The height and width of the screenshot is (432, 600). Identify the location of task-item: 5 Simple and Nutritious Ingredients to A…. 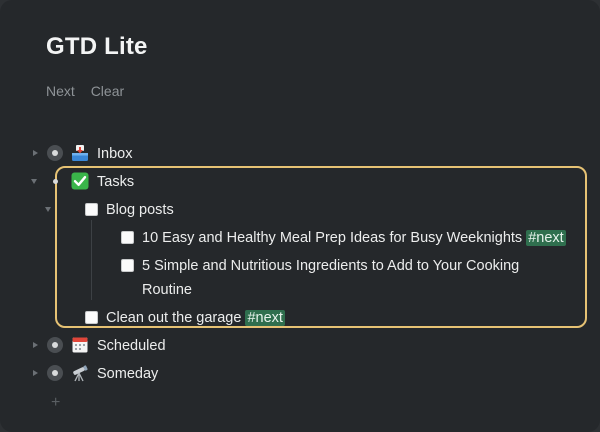
(330, 266).